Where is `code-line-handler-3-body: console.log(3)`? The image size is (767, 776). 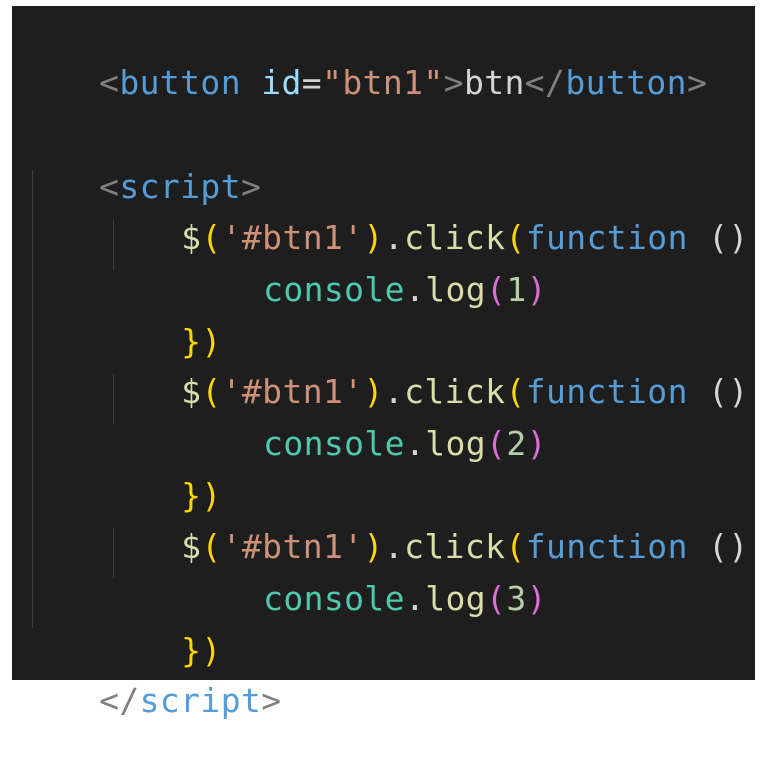 code-line-handler-3-body: console.log(3) is located at coordinates (364, 571).